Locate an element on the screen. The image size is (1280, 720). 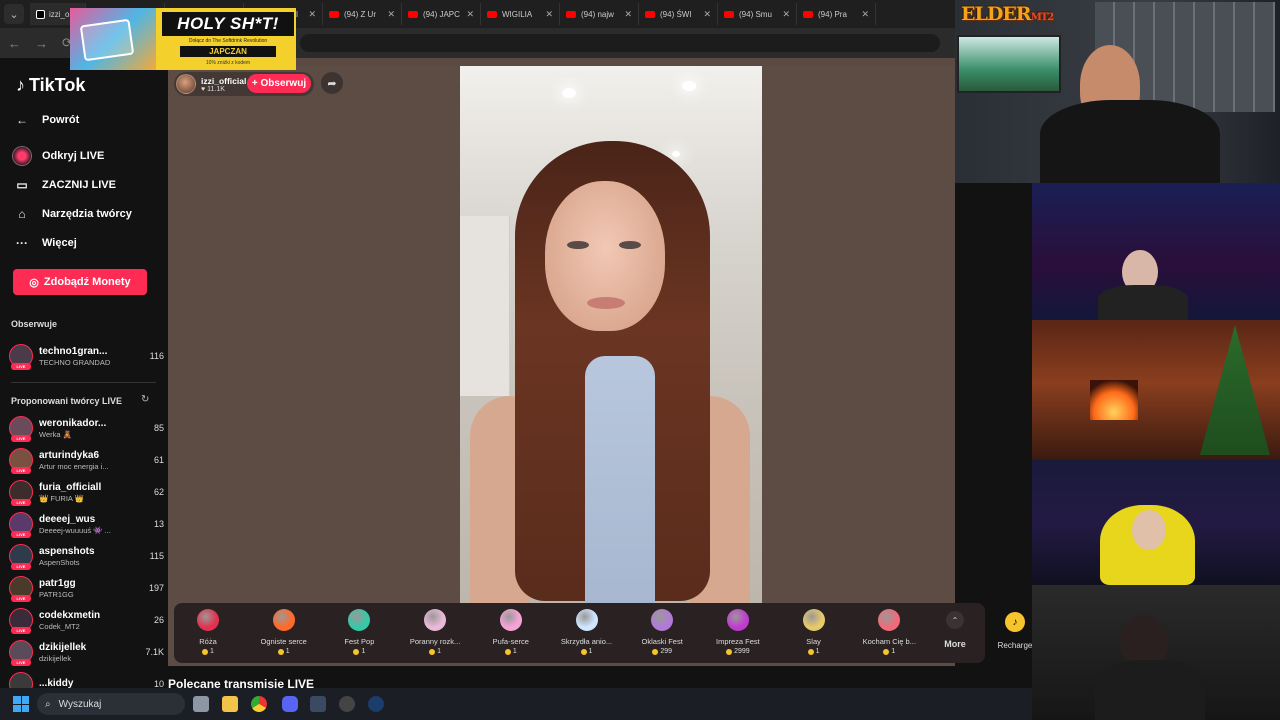
get-coins-label: Zdobądź Monety is located at coordinates (87, 282).